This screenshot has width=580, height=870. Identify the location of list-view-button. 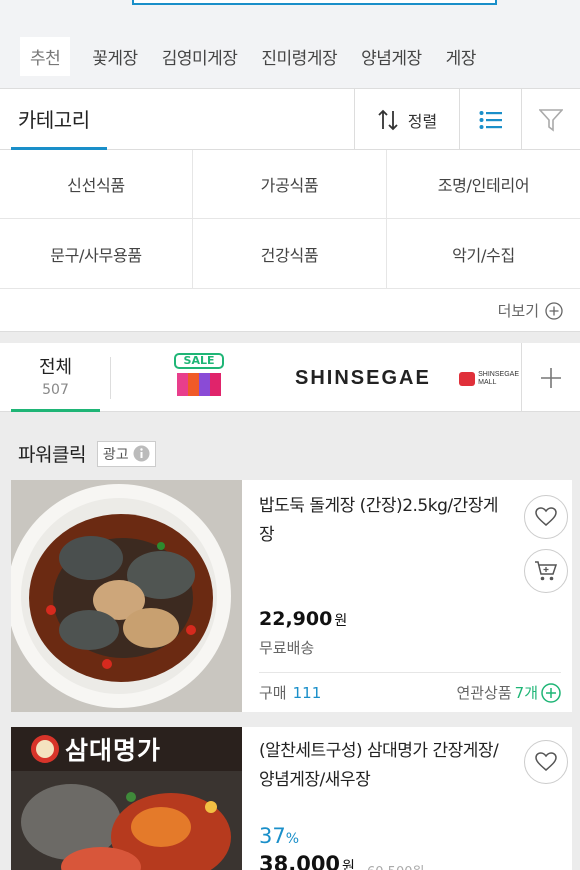
(490, 119).